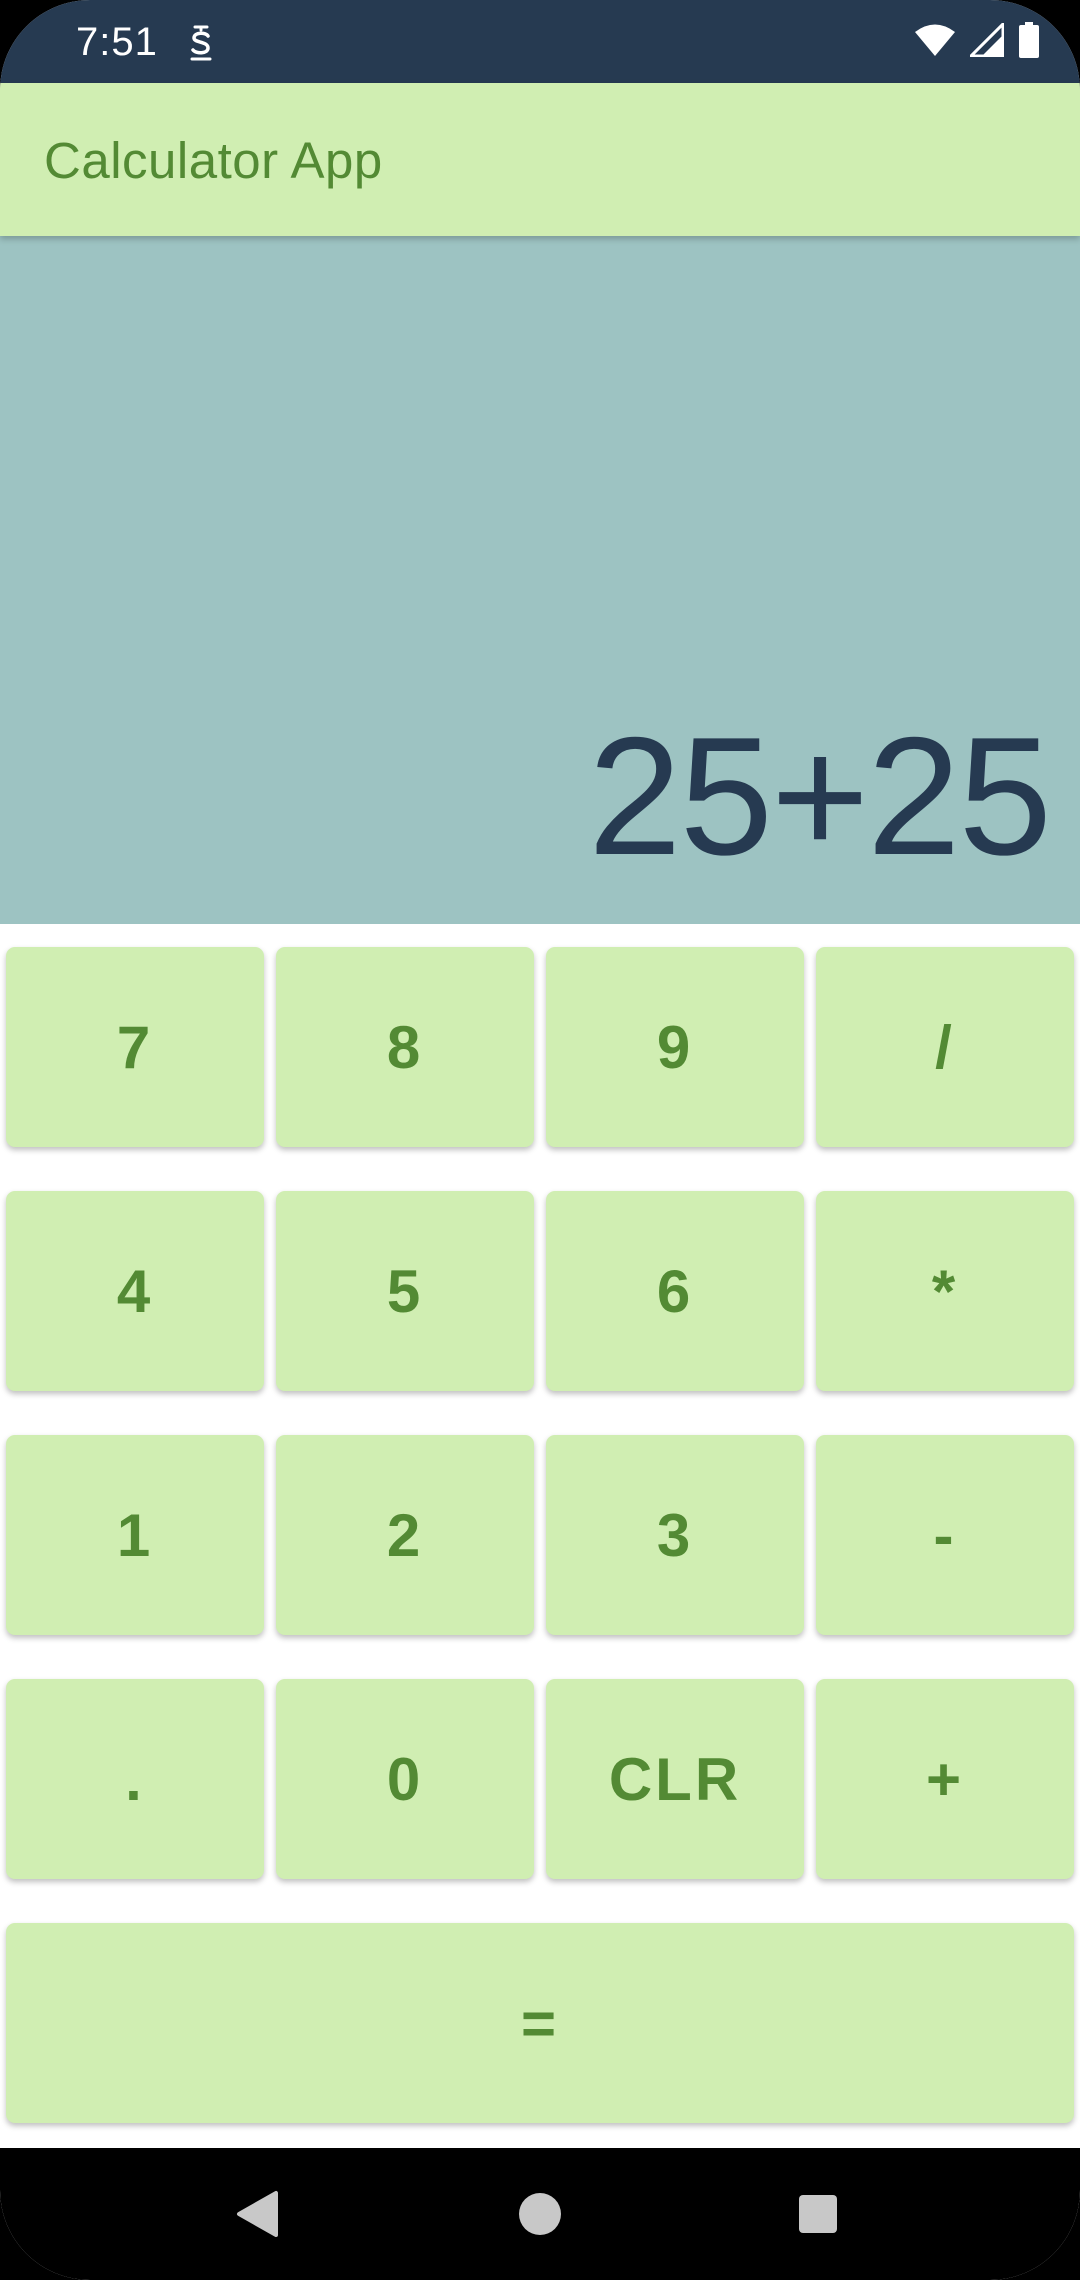 The image size is (1080, 2280). What do you see at coordinates (405, 1047) in the screenshot?
I see `key-8: 8` at bounding box center [405, 1047].